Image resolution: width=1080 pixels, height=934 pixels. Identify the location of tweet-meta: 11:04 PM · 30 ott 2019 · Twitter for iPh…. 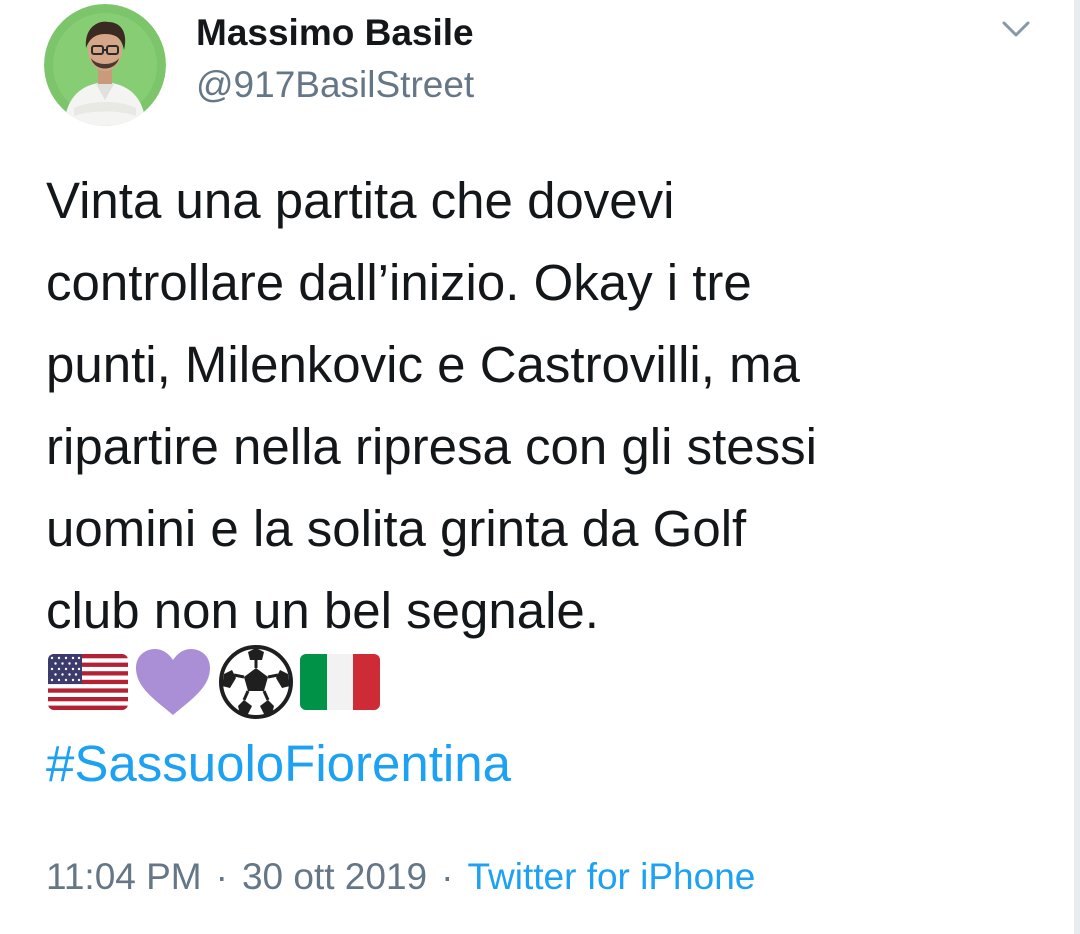
(400, 877).